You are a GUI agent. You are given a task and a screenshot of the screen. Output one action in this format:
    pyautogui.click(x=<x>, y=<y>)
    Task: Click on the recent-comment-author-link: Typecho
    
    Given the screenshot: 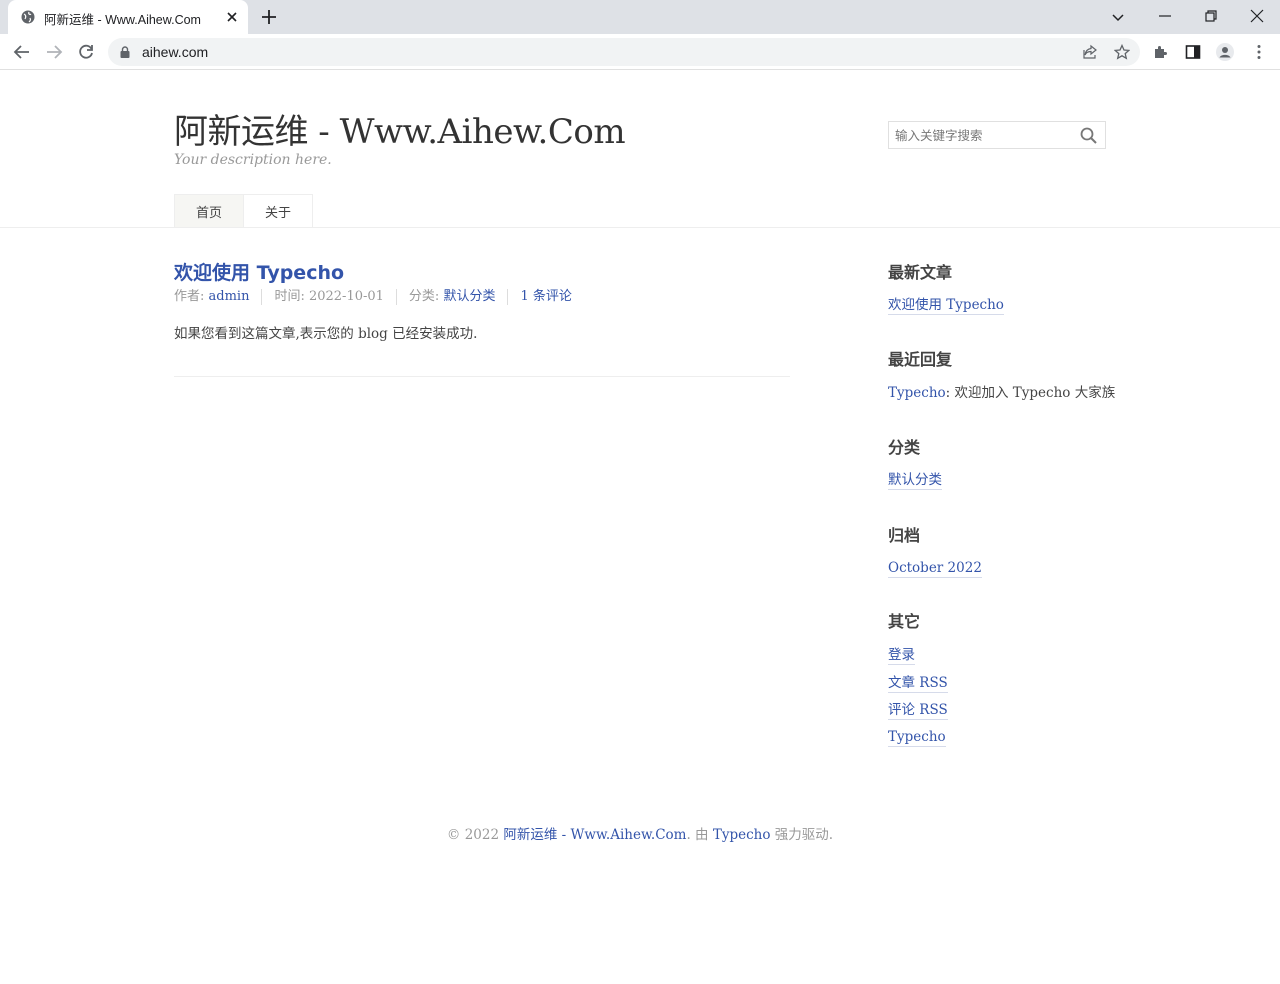 What is the action you would take?
    pyautogui.click(x=917, y=393)
    